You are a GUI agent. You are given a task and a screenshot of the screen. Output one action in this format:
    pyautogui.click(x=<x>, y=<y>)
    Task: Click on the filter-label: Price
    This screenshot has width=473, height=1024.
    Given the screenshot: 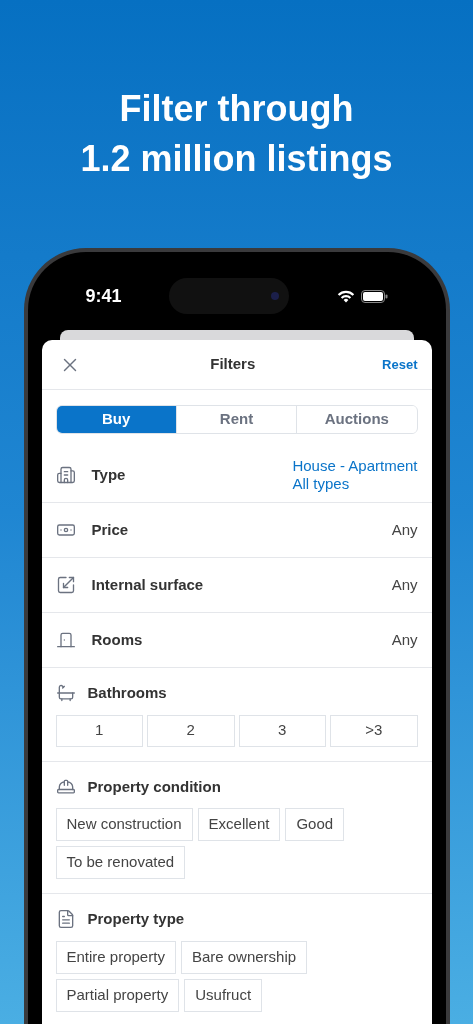 What is the action you would take?
    pyautogui.click(x=110, y=529)
    